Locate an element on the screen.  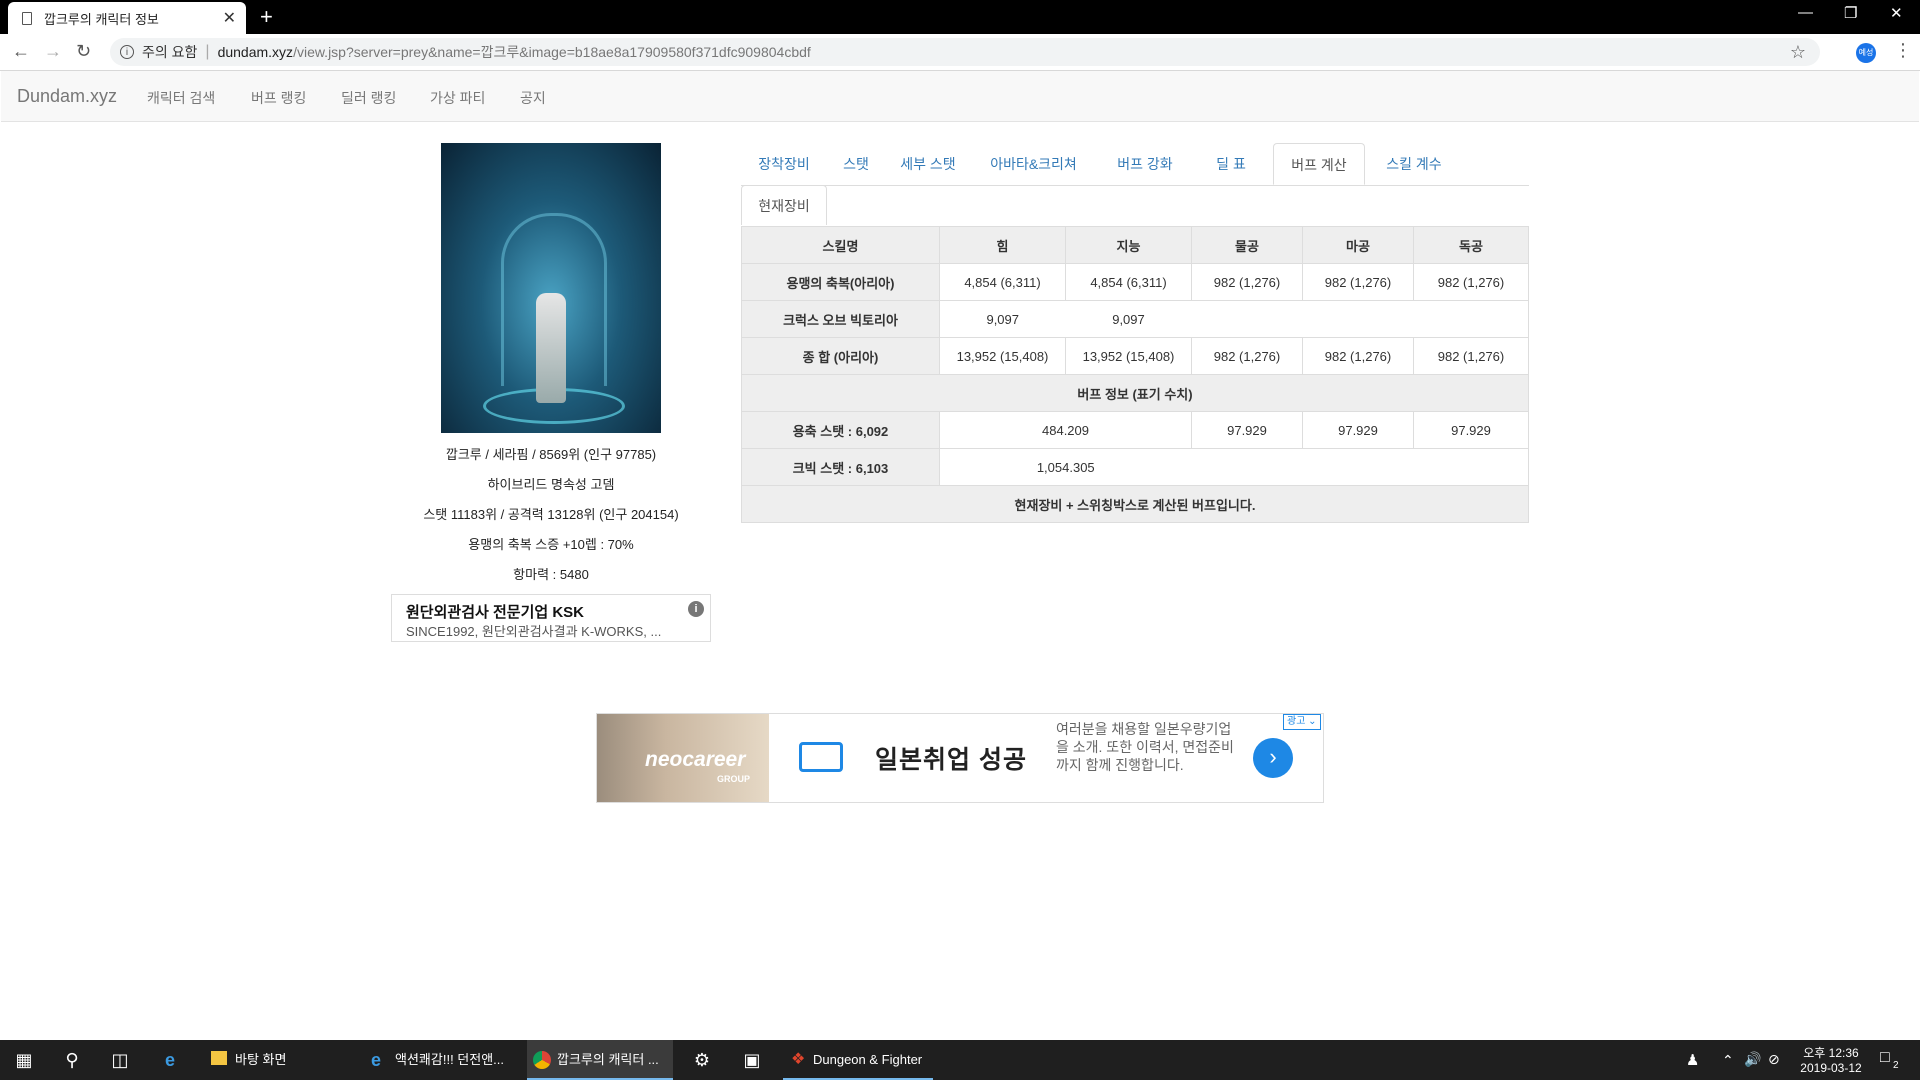
back-arrow-icon: ← is located at coordinates (21, 51).